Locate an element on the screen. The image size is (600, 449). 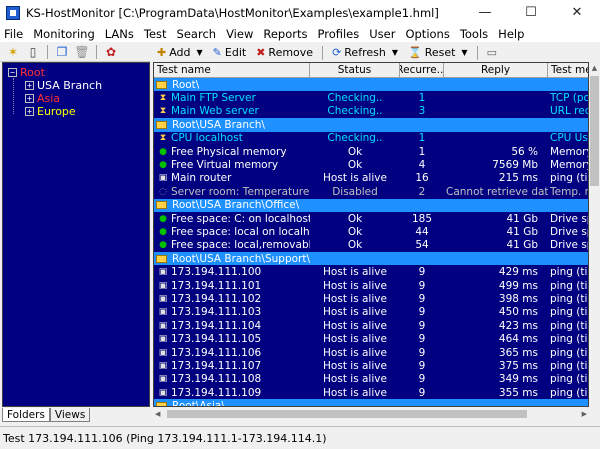
menu-view: View is located at coordinates (239, 34).